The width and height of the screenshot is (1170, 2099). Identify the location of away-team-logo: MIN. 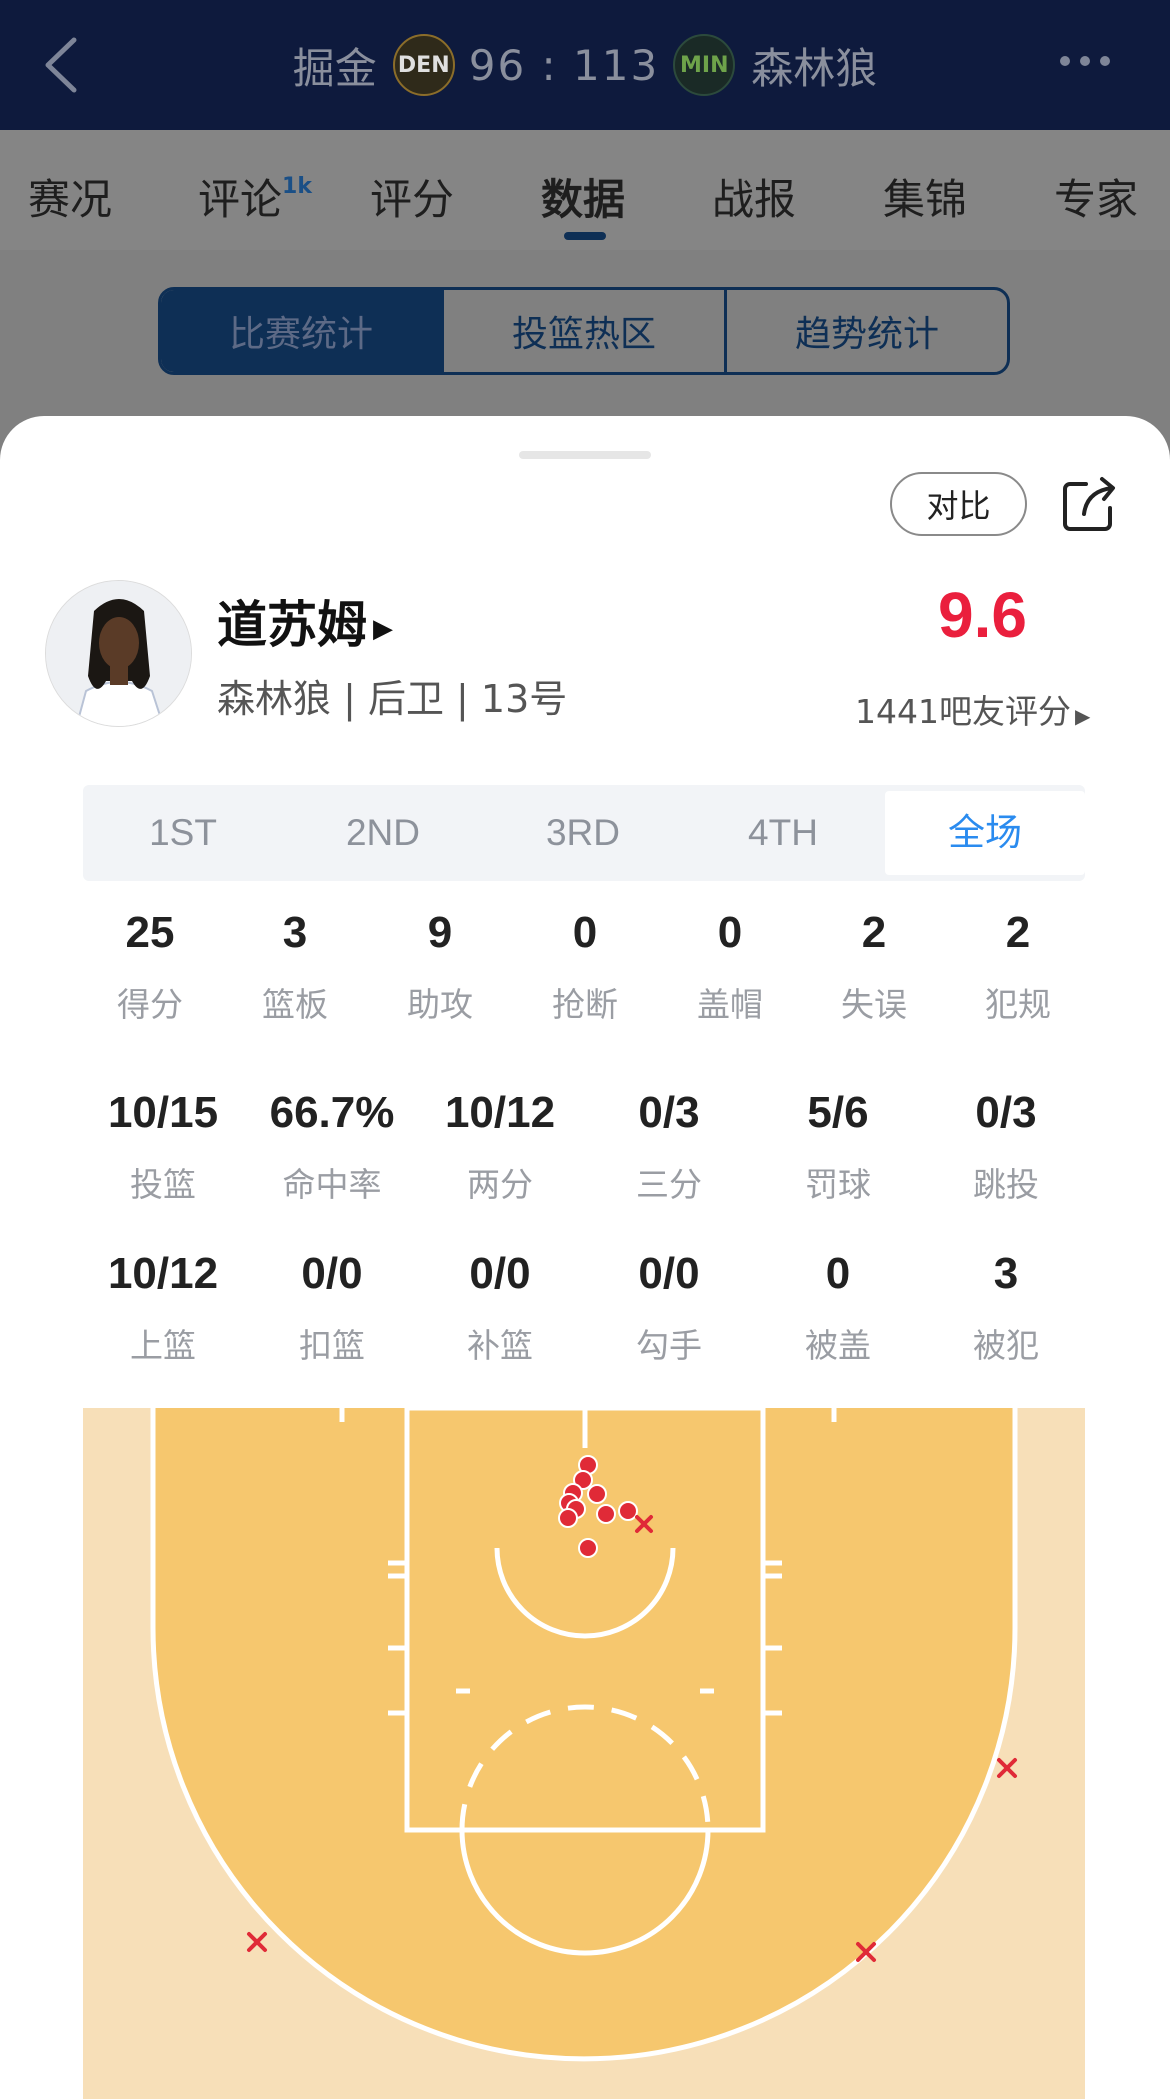
(704, 65).